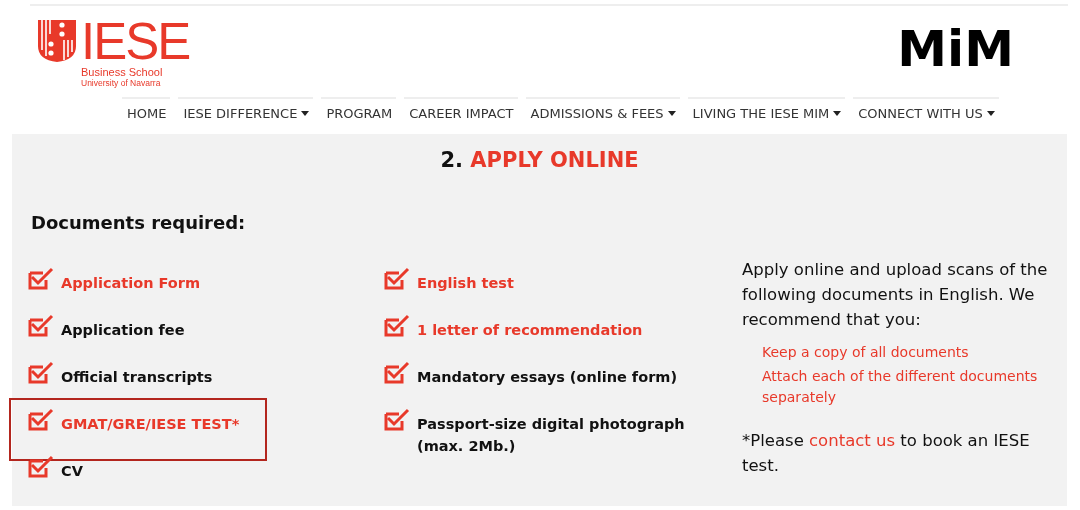 The image size is (1080, 510). I want to click on document-link: 1 letter of recommendation, so click(567, 330).